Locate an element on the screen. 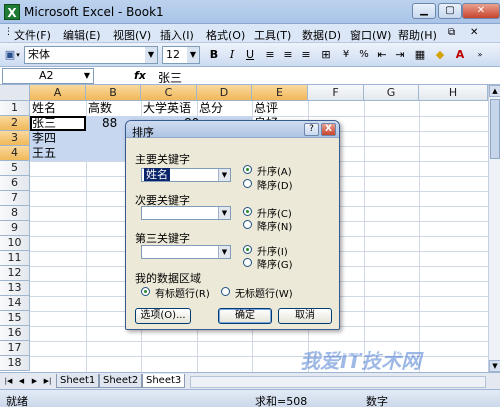 The width and height of the screenshot is (500, 407). dialog-close-button: X is located at coordinates (328, 129).